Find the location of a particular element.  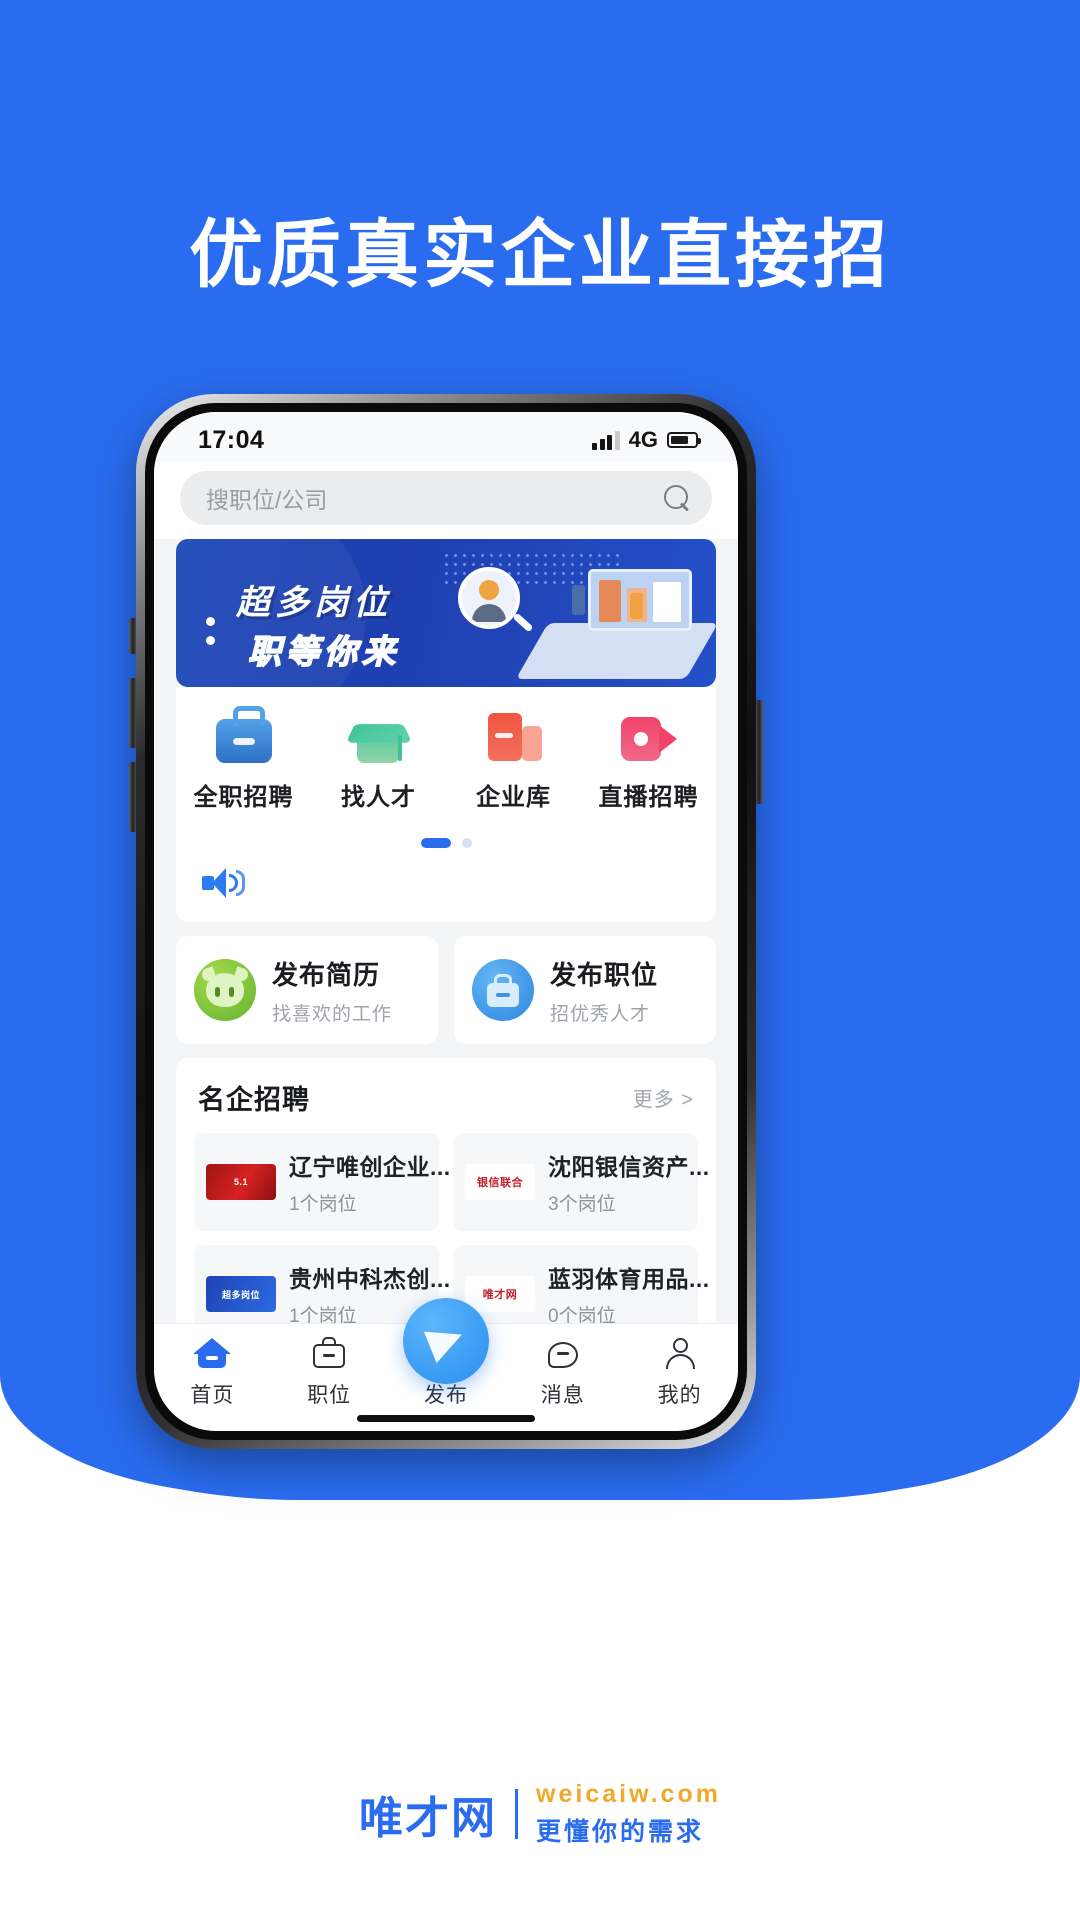

briefcase-outline-icon is located at coordinates (329, 1353).